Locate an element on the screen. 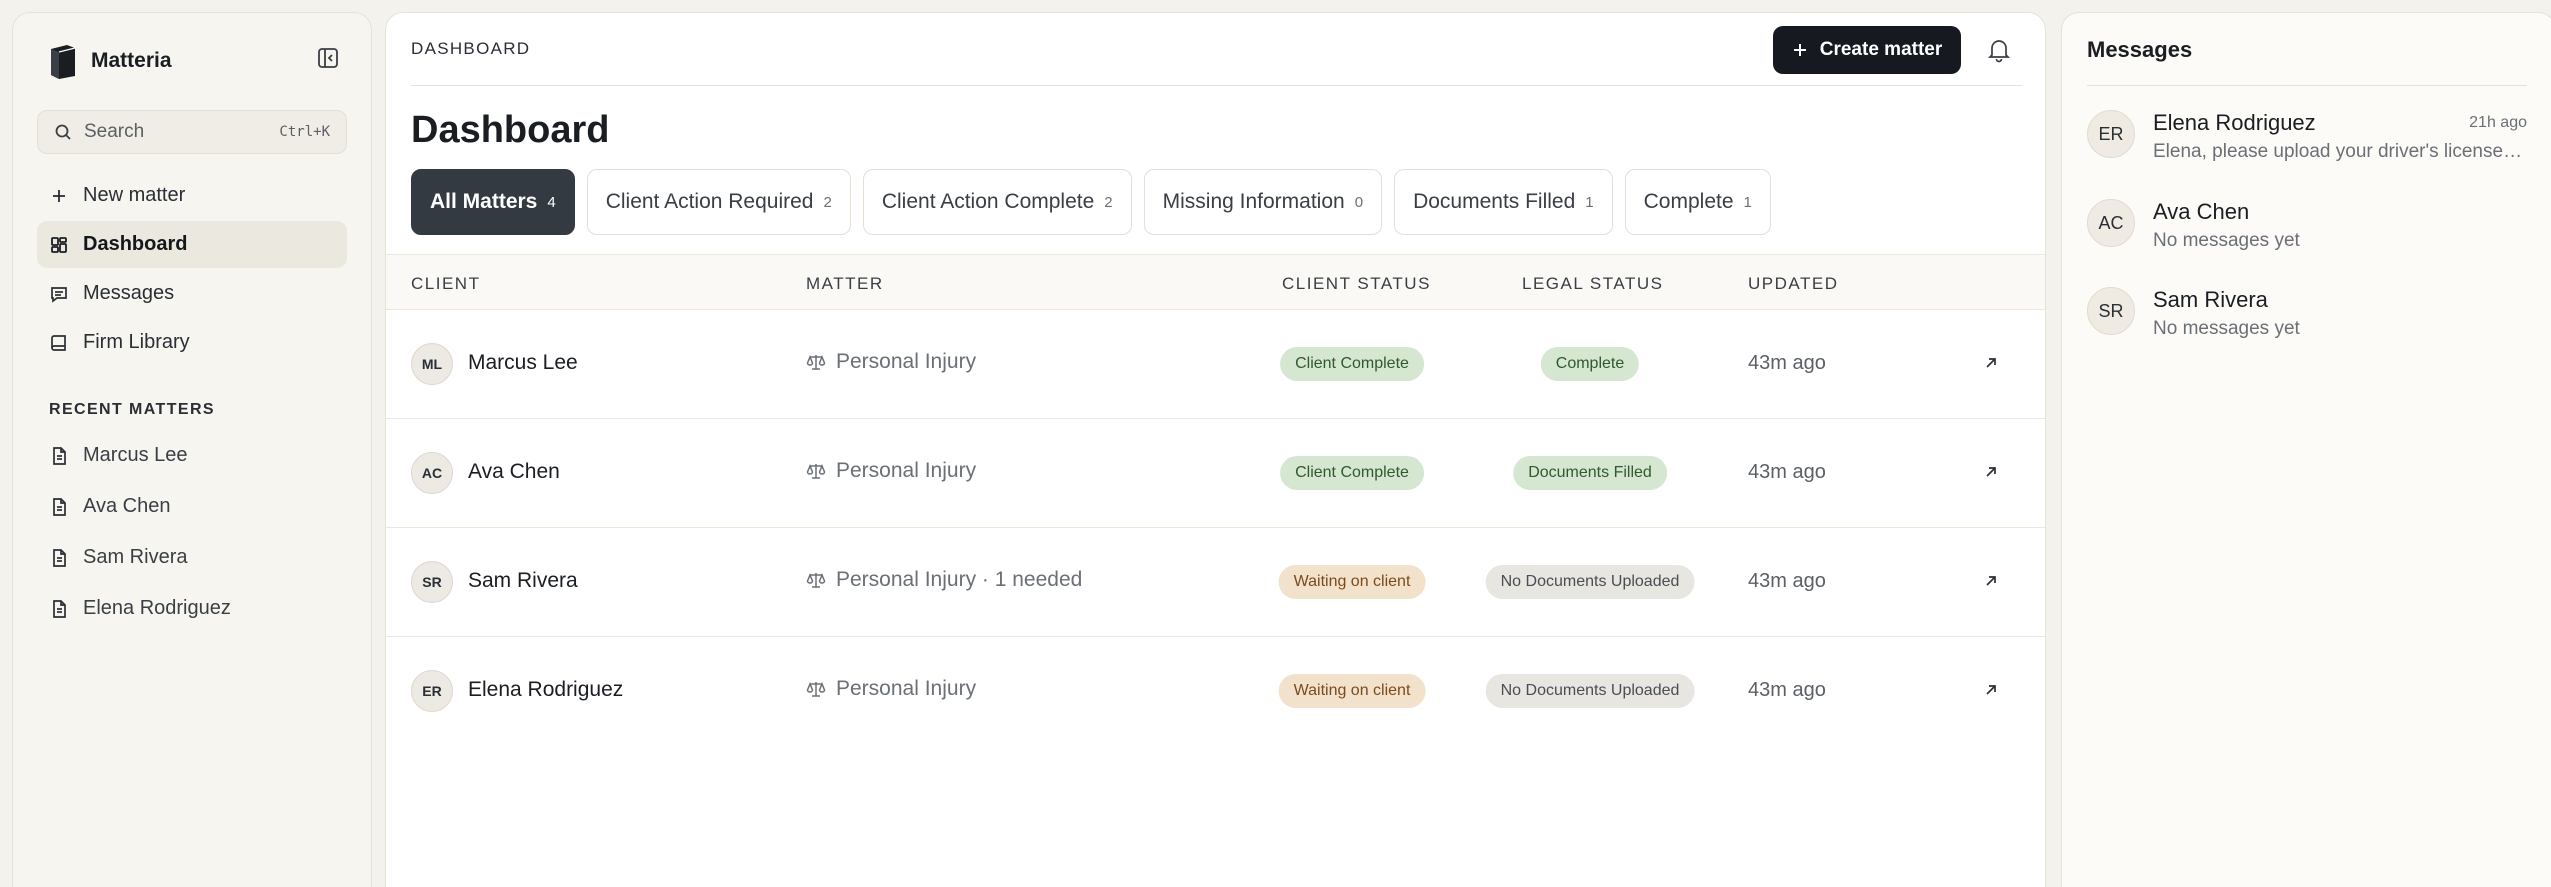 Image resolution: width=2551 pixels, height=887 pixels. updated-time: 43m ago is located at coordinates (1787, 472).